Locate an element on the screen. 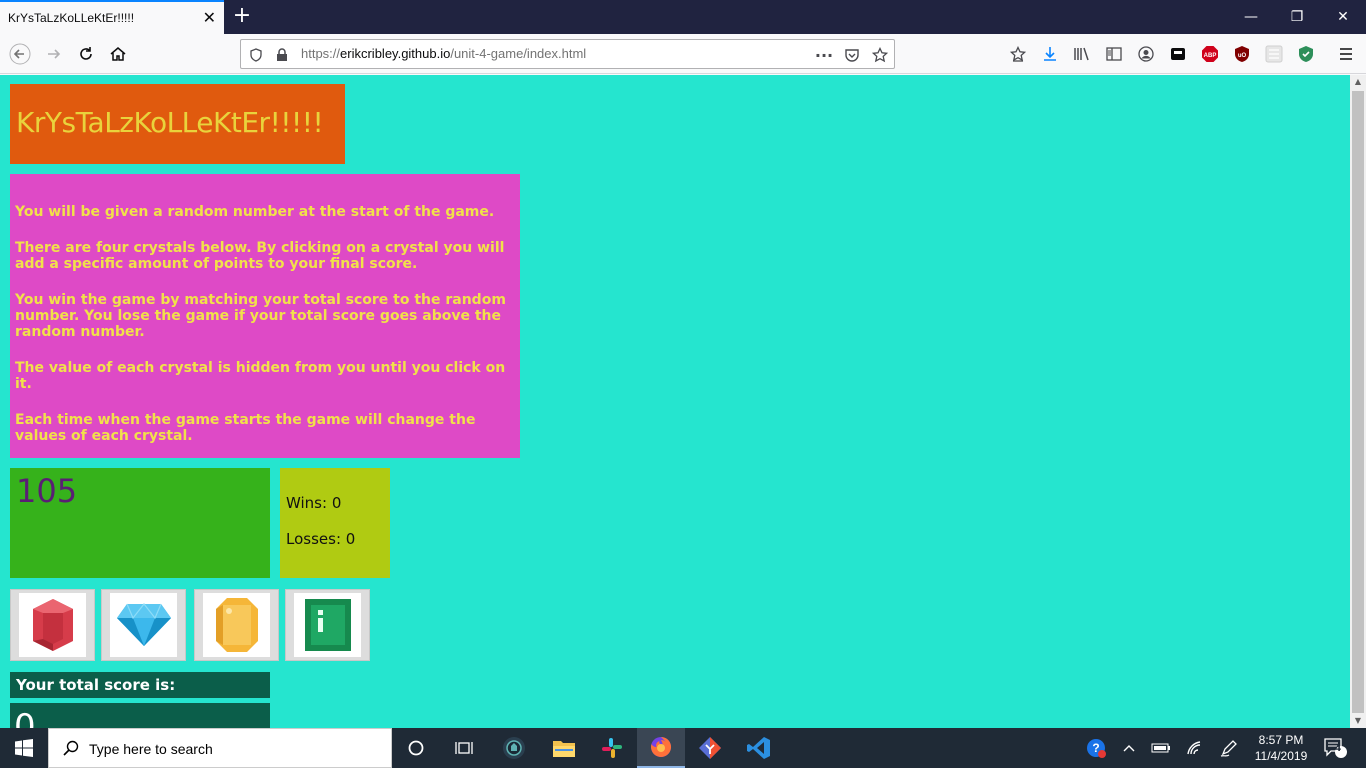  pocket-icon is located at coordinates (852, 55).